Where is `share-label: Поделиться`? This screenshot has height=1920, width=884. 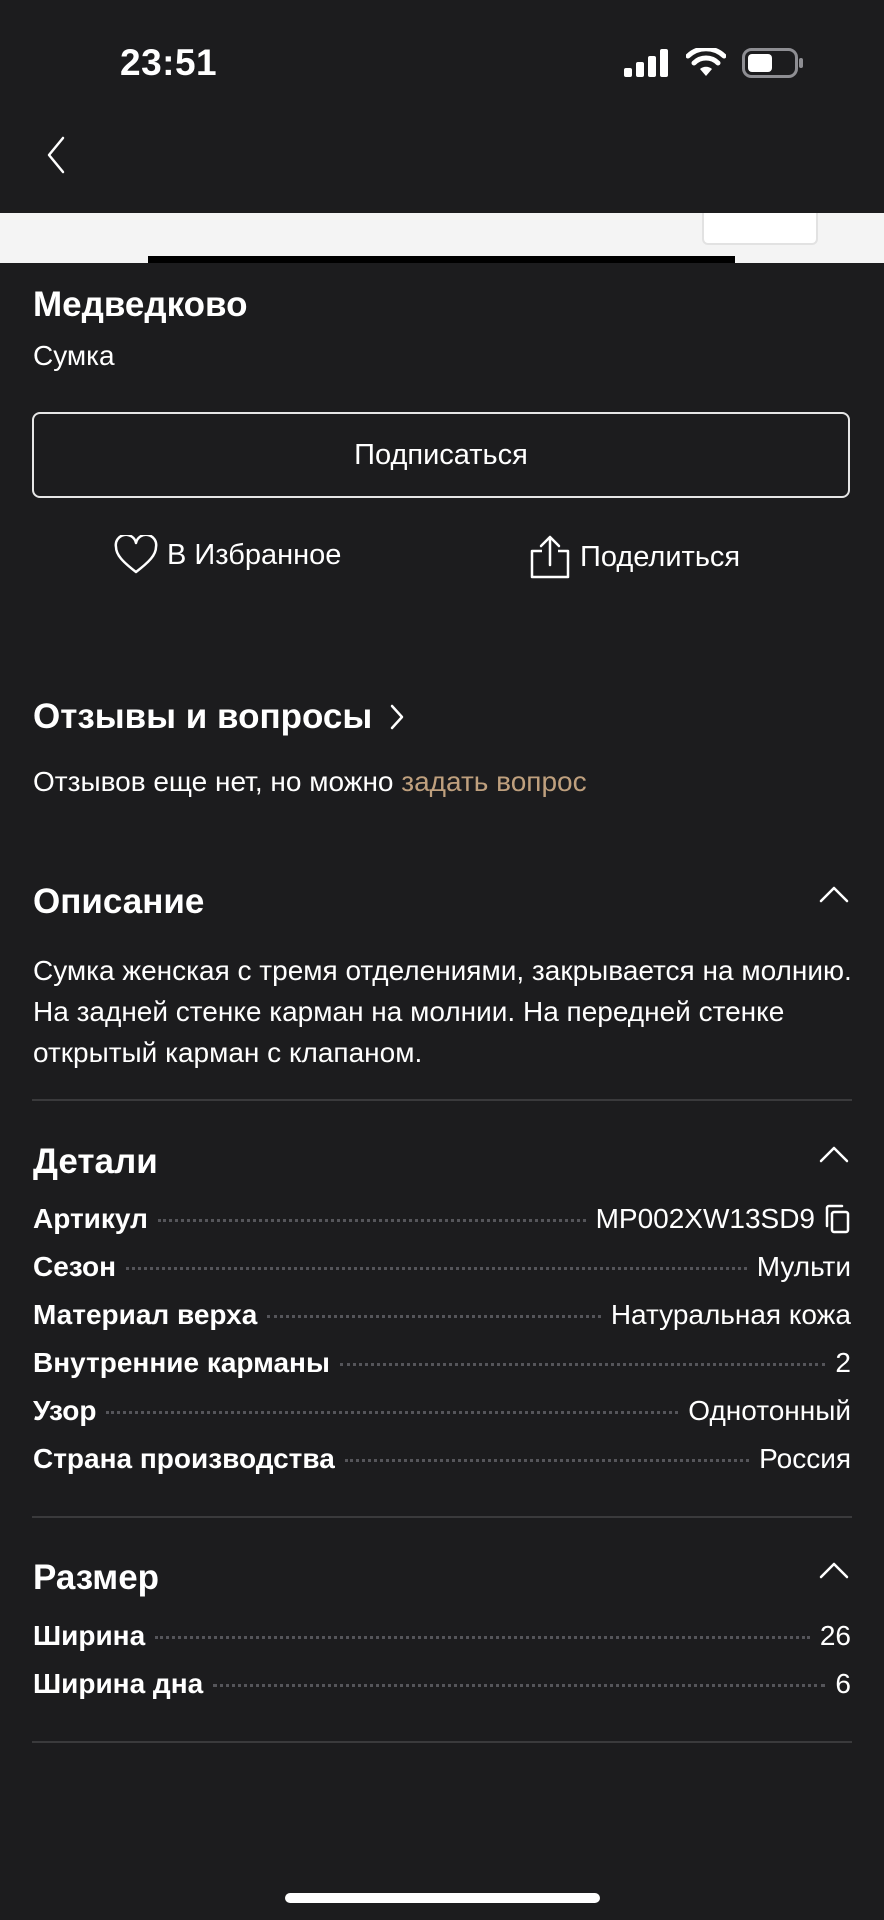 share-label: Поделиться is located at coordinates (660, 556).